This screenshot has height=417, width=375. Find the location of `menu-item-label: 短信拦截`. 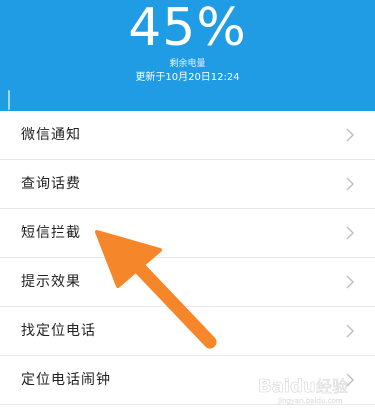

menu-item-label: 短信拦截 is located at coordinates (51, 233).